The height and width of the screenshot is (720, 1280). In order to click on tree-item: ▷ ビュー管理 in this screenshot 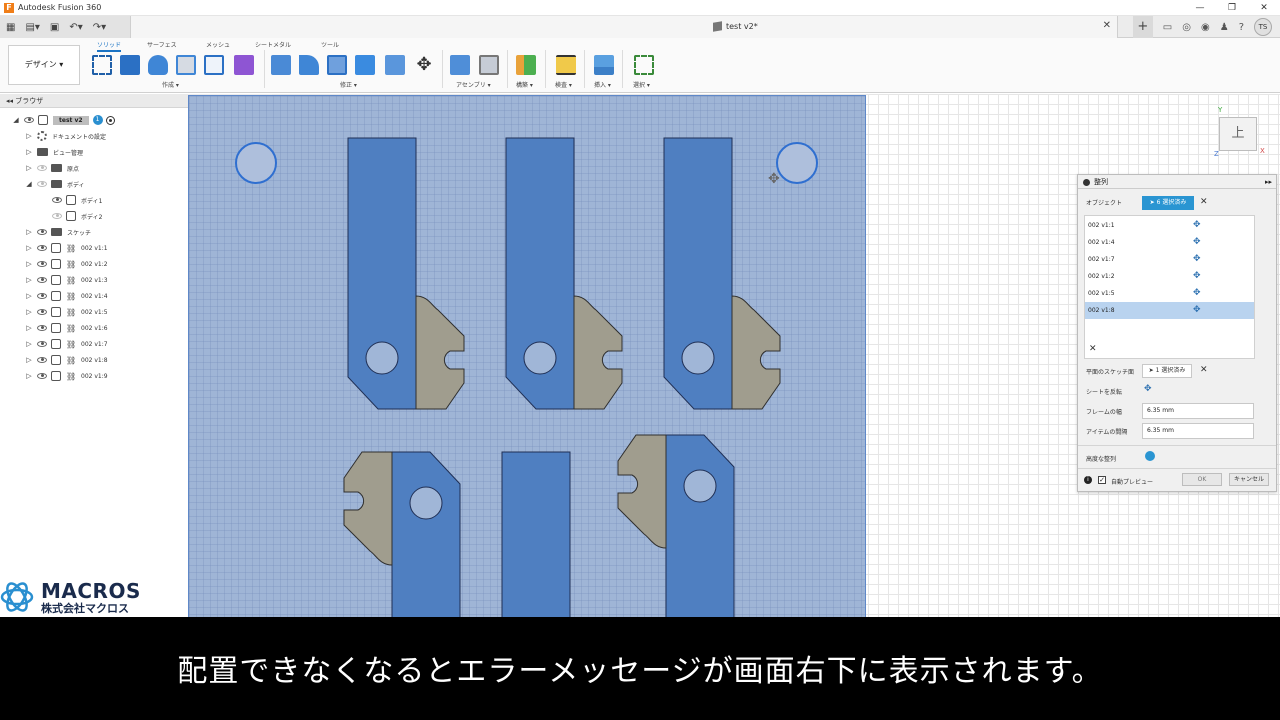, I will do `click(54, 152)`.